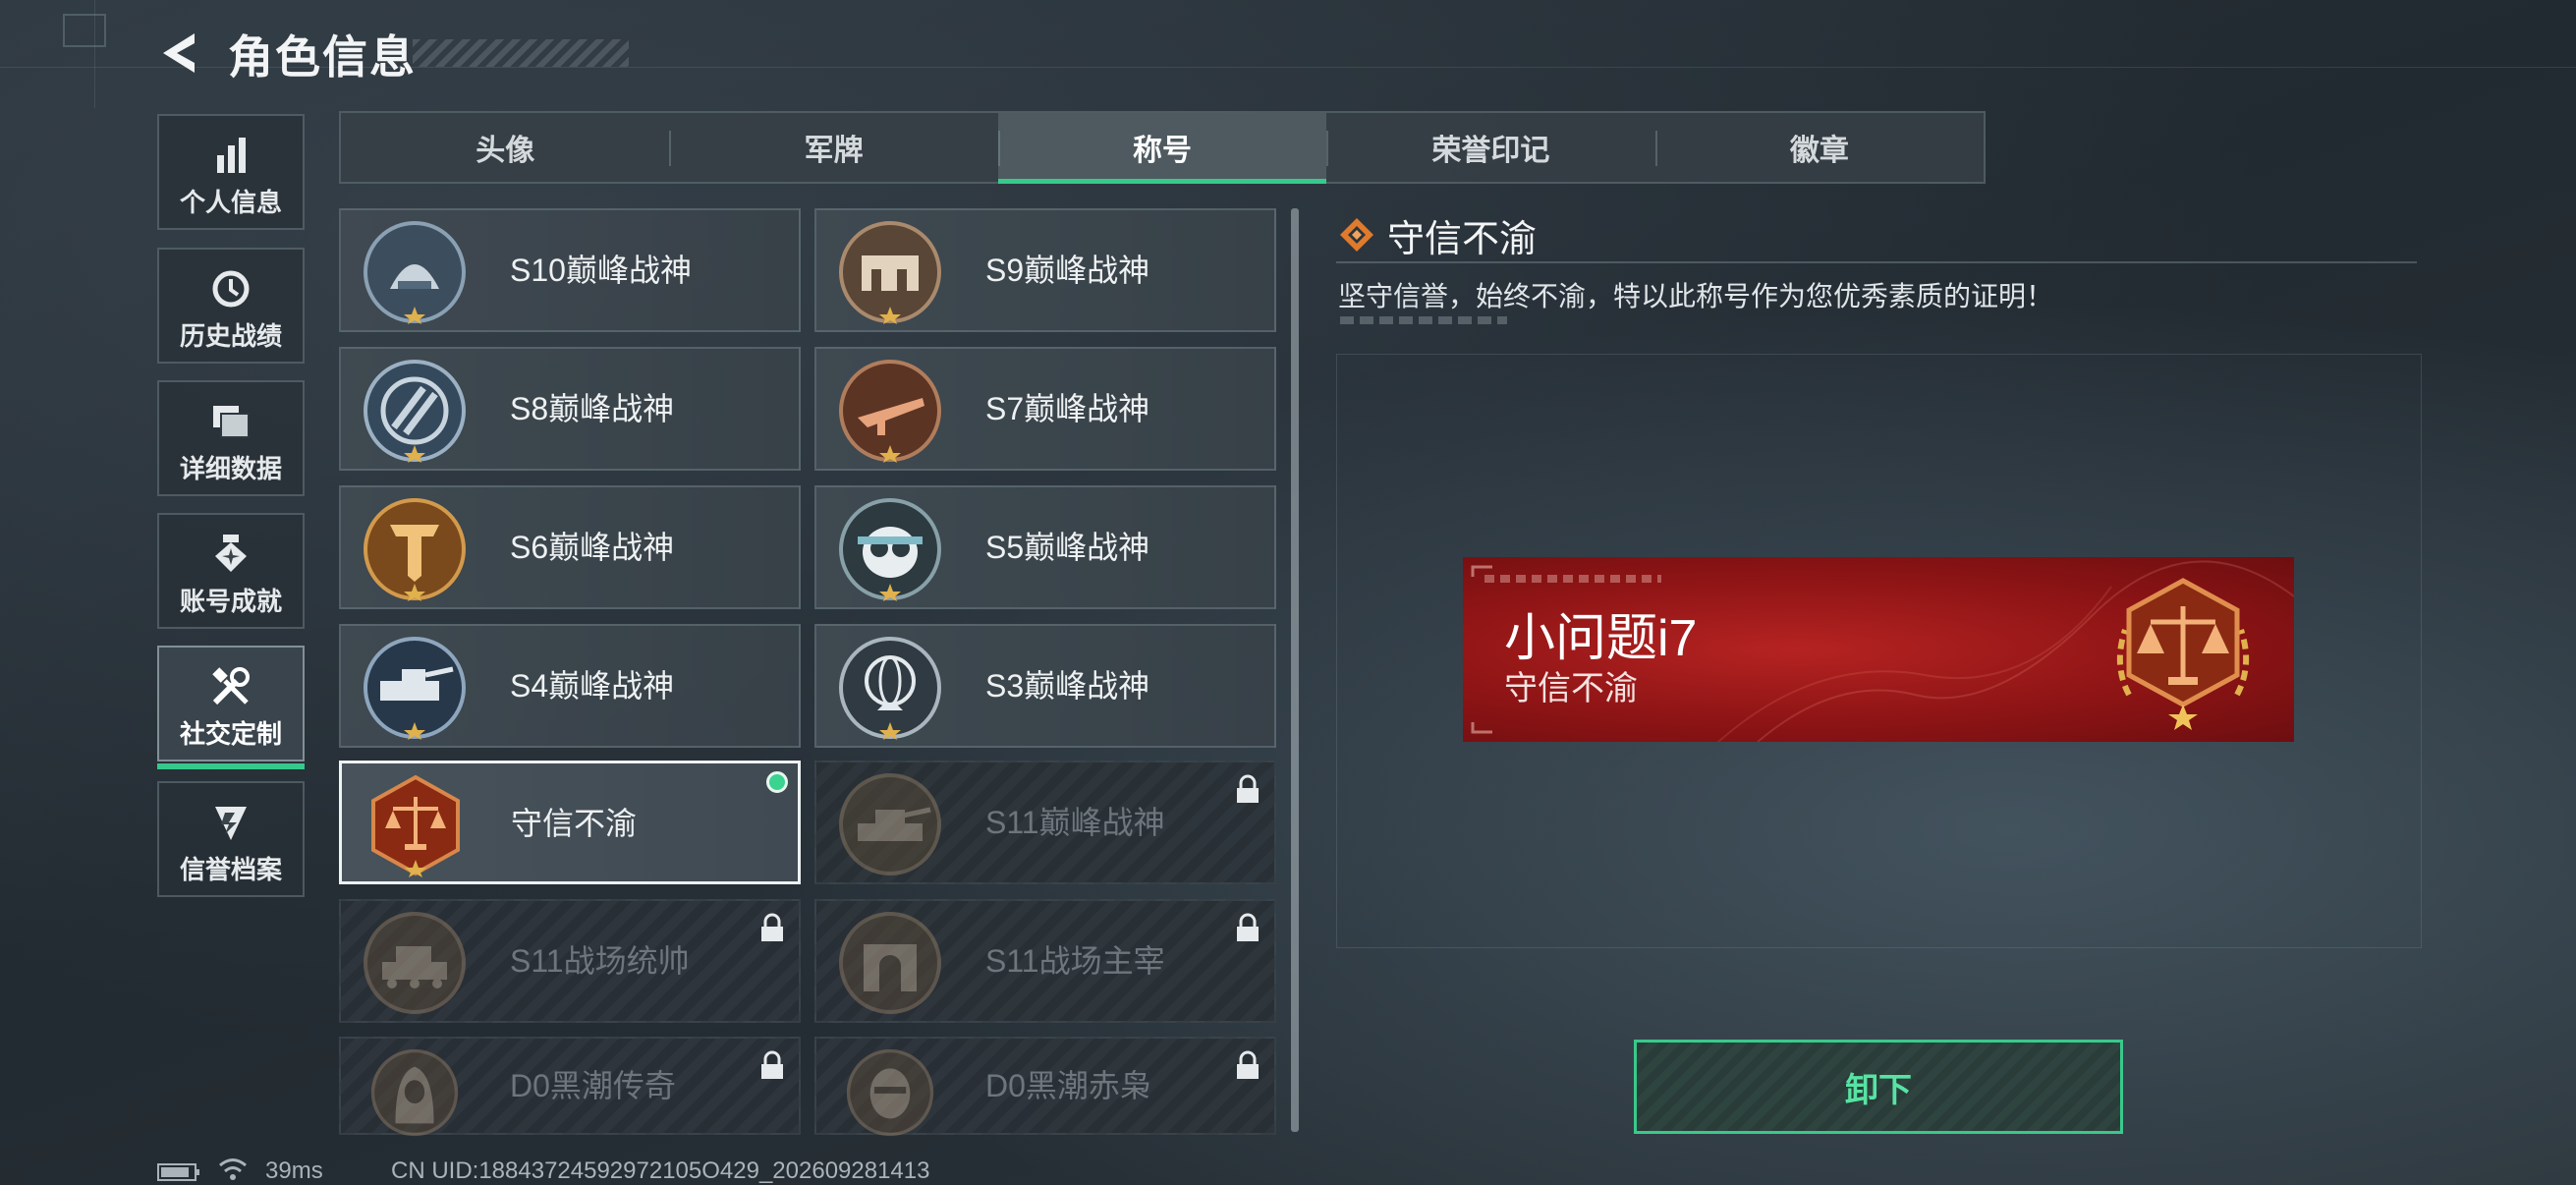 This screenshot has height=1185, width=2576. Describe the element at coordinates (600, 961) in the screenshot. I see `title-name: S11战场统帅` at that location.